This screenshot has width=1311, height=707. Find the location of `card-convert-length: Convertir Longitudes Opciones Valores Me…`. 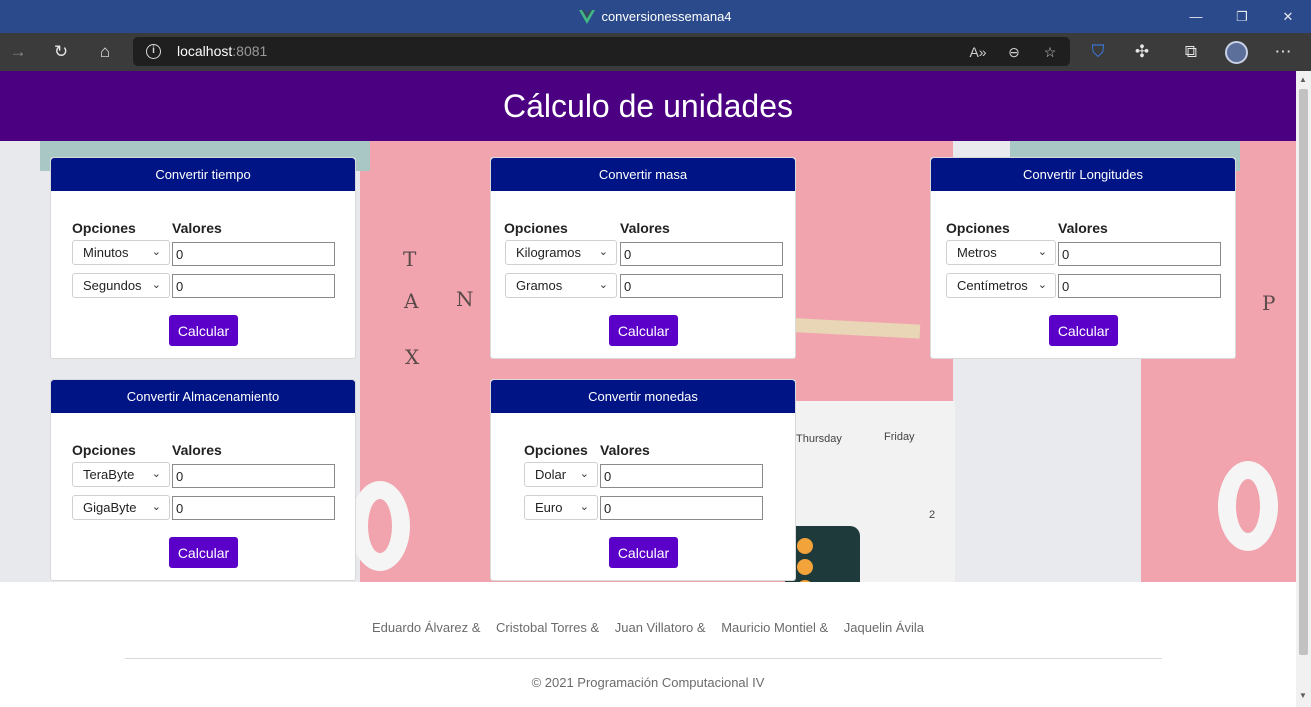

card-convert-length: Convertir Longitudes Opciones Valores Me… is located at coordinates (1083, 258).